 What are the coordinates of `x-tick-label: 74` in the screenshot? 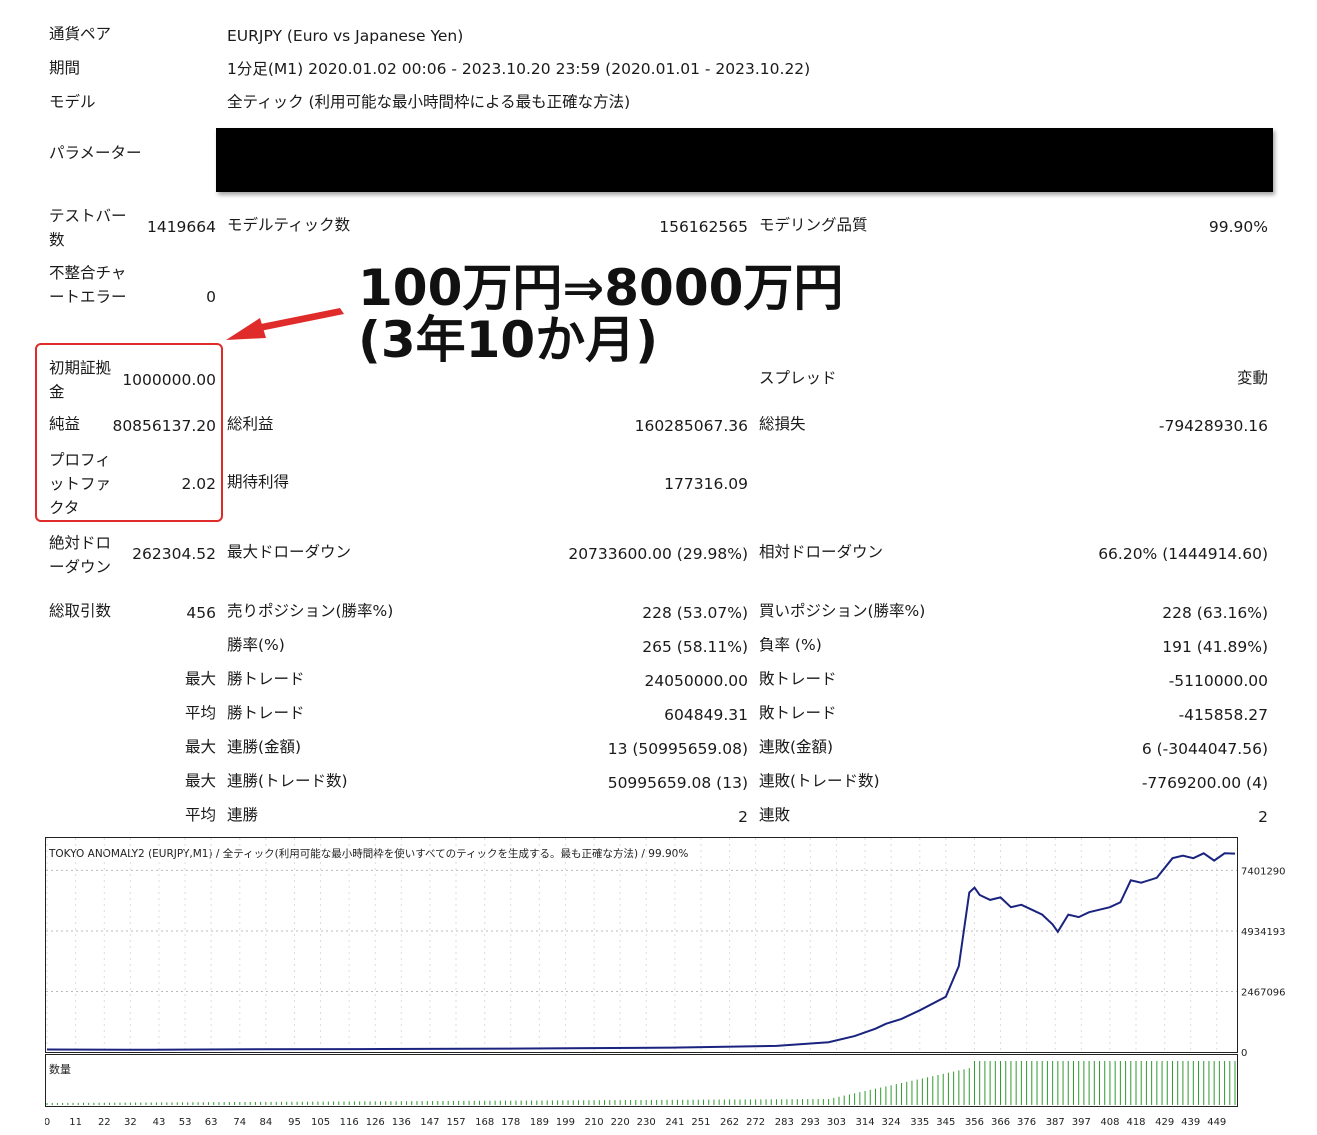 It's located at (239, 1122).